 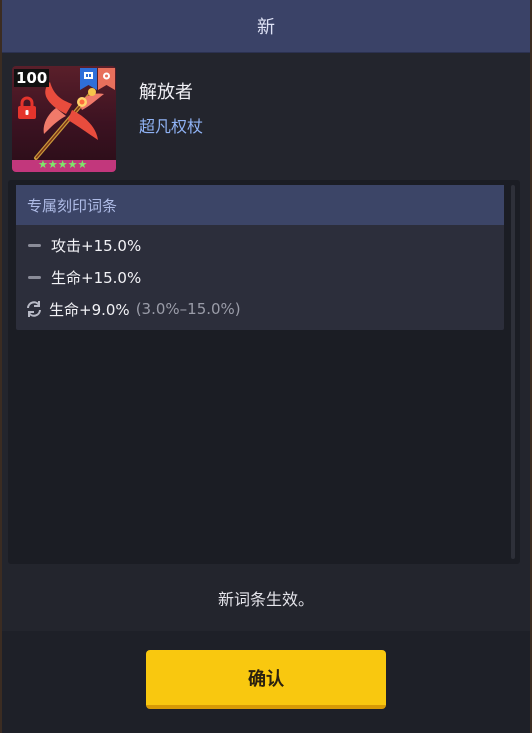 What do you see at coordinates (96, 277) in the screenshot?
I see `stat-text: 生命+15.0%` at bounding box center [96, 277].